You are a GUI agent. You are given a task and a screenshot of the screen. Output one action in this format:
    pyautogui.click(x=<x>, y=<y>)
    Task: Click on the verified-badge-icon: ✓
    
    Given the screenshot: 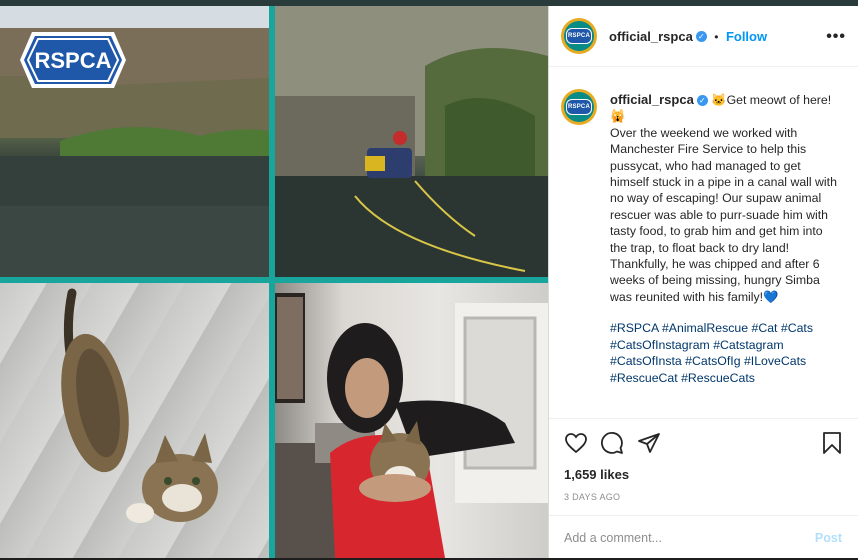 What is the action you would take?
    pyautogui.click(x=701, y=37)
    